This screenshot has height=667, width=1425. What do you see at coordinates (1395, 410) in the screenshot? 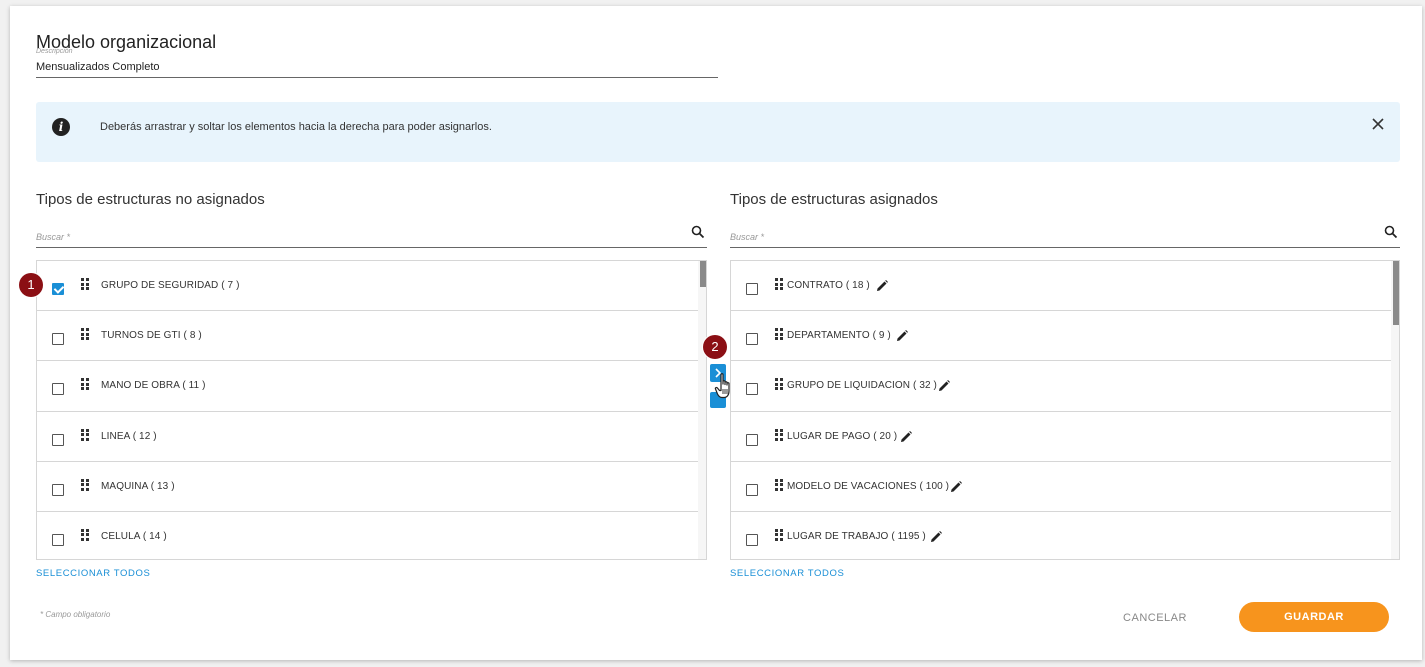
I see `assigned-scrollbar` at bounding box center [1395, 410].